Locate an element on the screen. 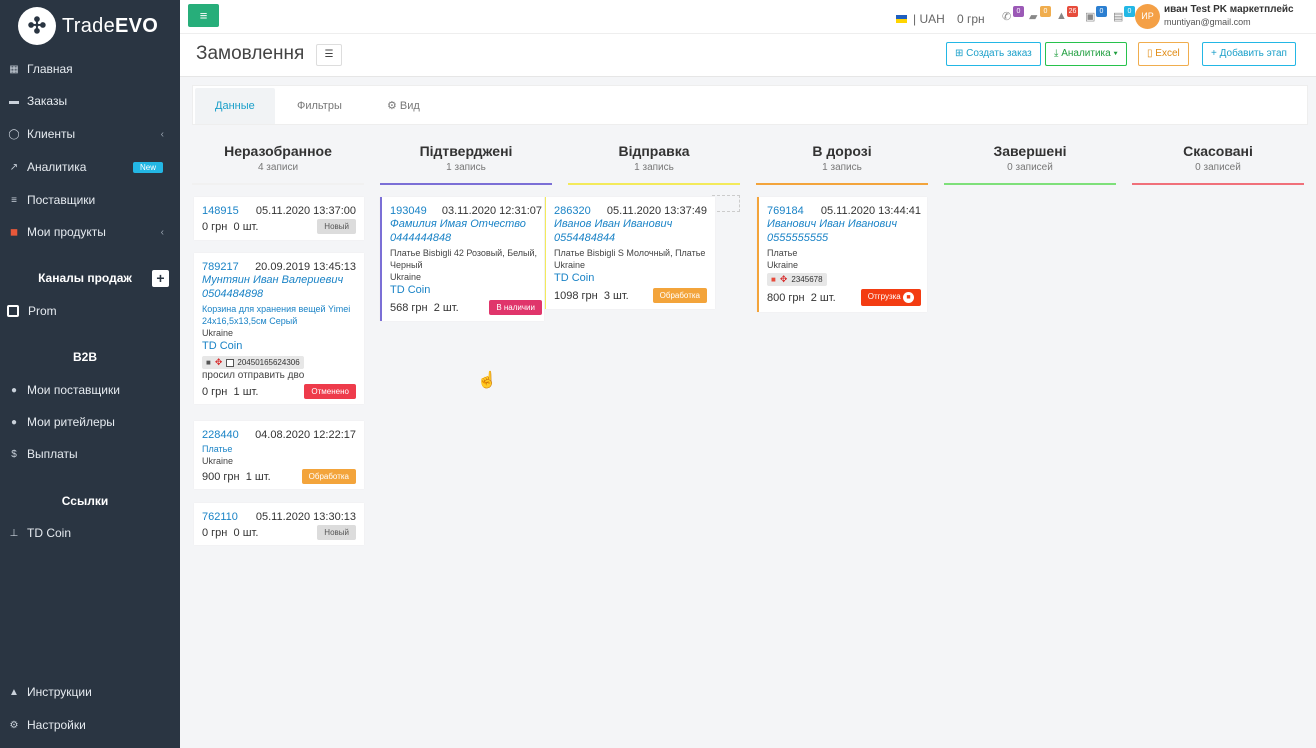  status-badge: Отменено is located at coordinates (330, 391).